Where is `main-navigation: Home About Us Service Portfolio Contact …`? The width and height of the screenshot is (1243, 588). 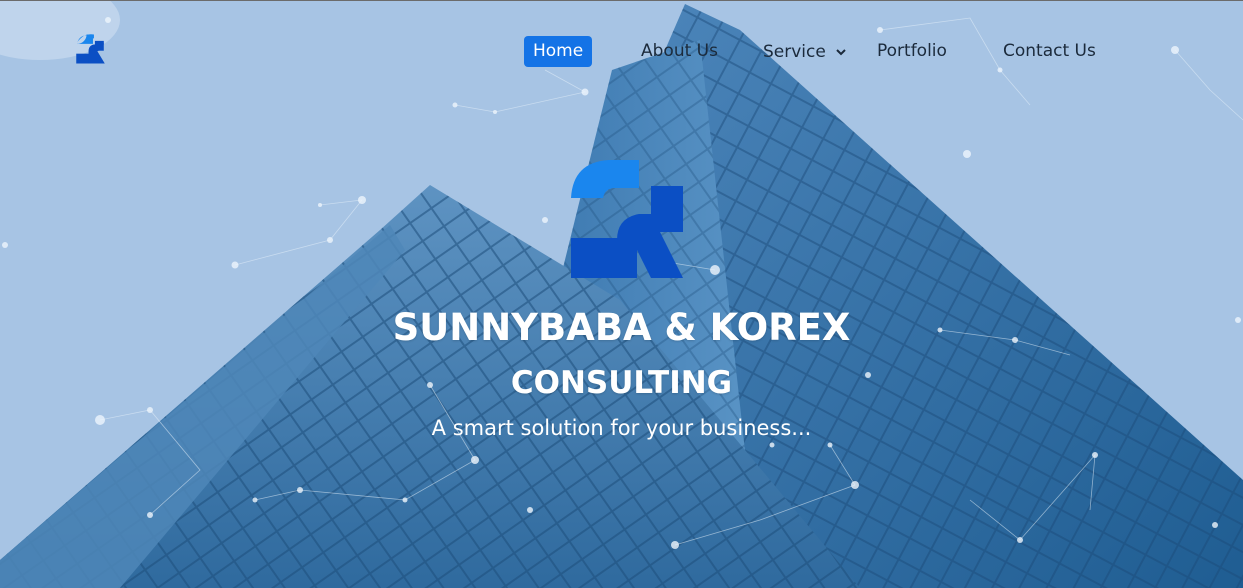 main-navigation: Home About Us Service Portfolio Contact … is located at coordinates (621, 52).